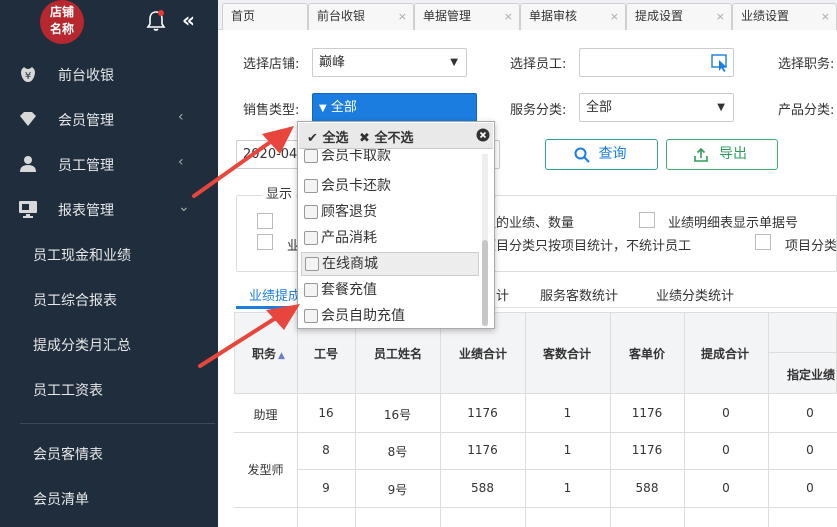 This screenshot has height=527, width=837. Describe the element at coordinates (810, 488) in the screenshot. I see `cell-assigned: 0` at that location.